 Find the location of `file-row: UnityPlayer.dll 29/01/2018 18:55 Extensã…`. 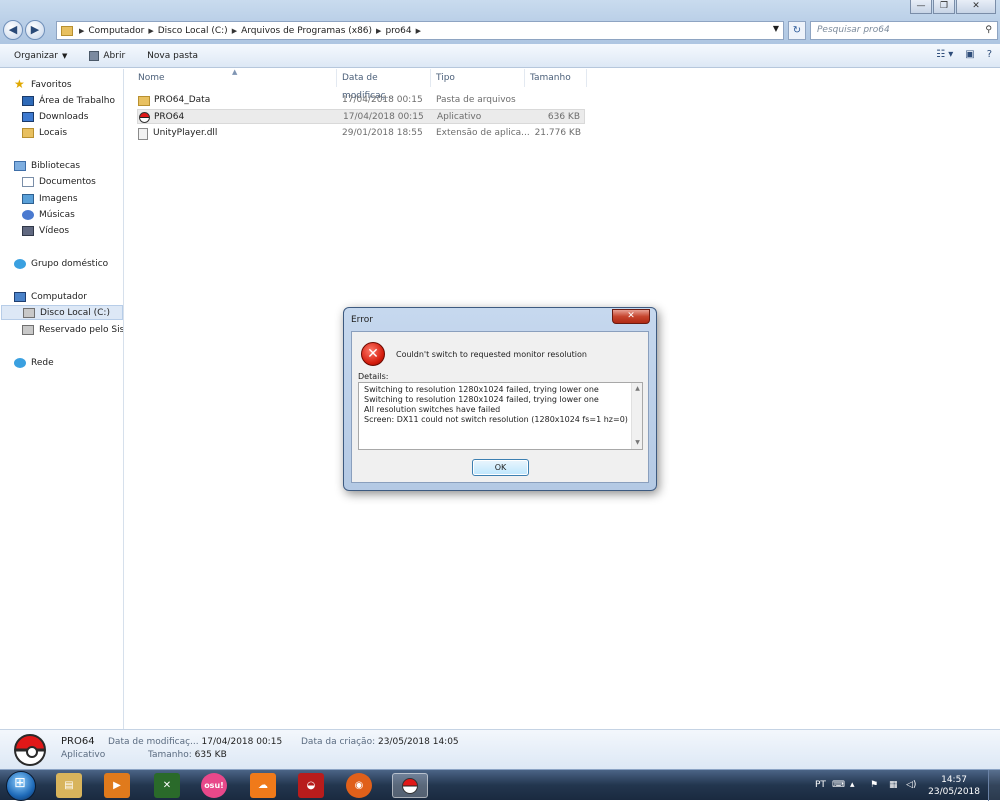

file-row: UnityPlayer.dll 29/01/2018 18:55 Extensã… is located at coordinates (361, 133).